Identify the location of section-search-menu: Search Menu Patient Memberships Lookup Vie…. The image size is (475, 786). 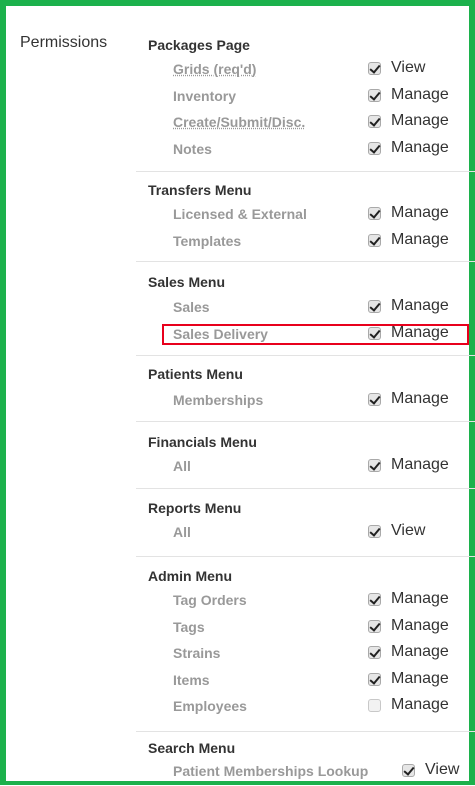
(305, 758).